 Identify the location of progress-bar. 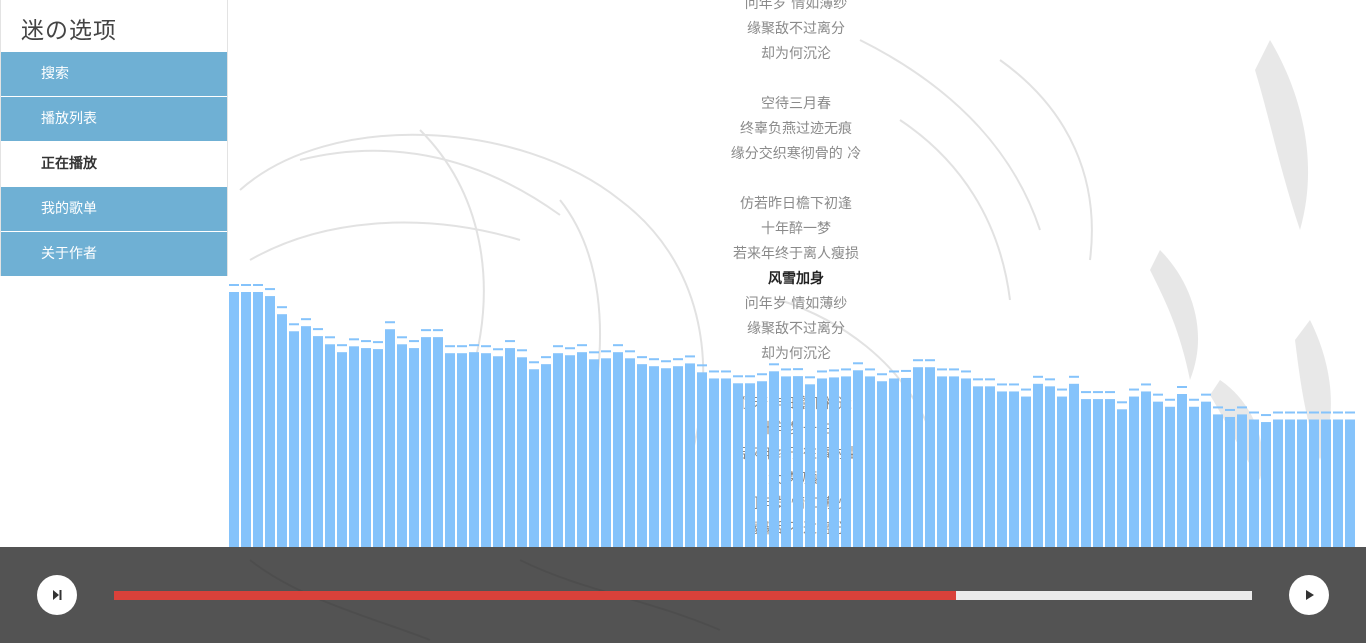
(683, 595).